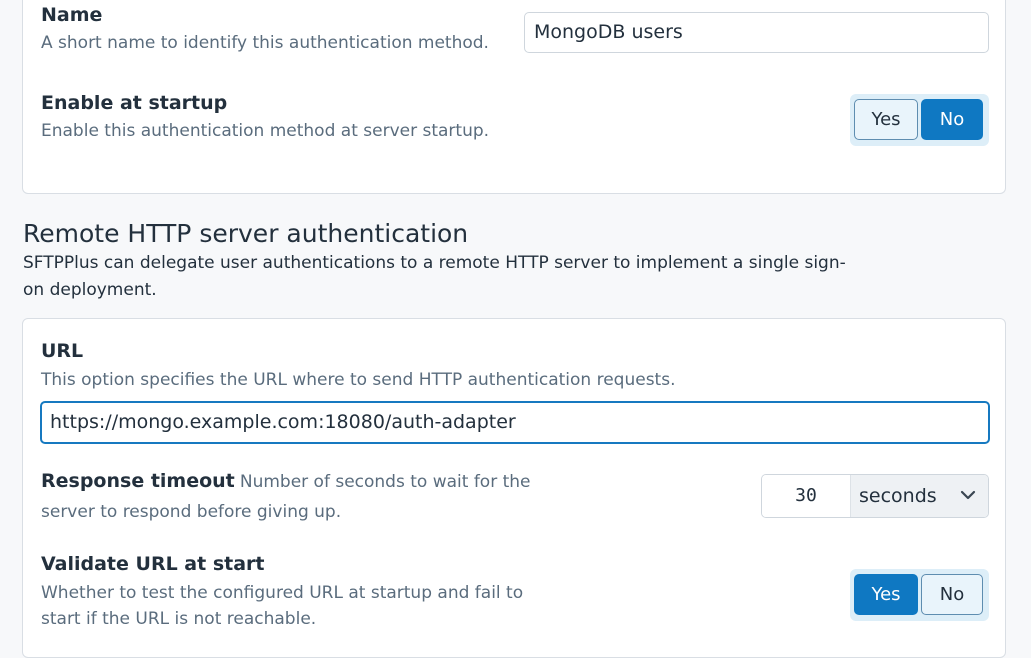 The width and height of the screenshot is (1031, 658). What do you see at coordinates (886, 594) in the screenshot?
I see `validate-url-yes-button: Yes` at bounding box center [886, 594].